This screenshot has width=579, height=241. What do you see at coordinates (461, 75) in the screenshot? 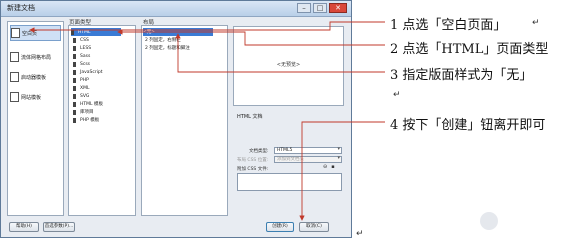
I see `annotation-step-3: 3 指定版面样式为「无」` at bounding box center [461, 75].